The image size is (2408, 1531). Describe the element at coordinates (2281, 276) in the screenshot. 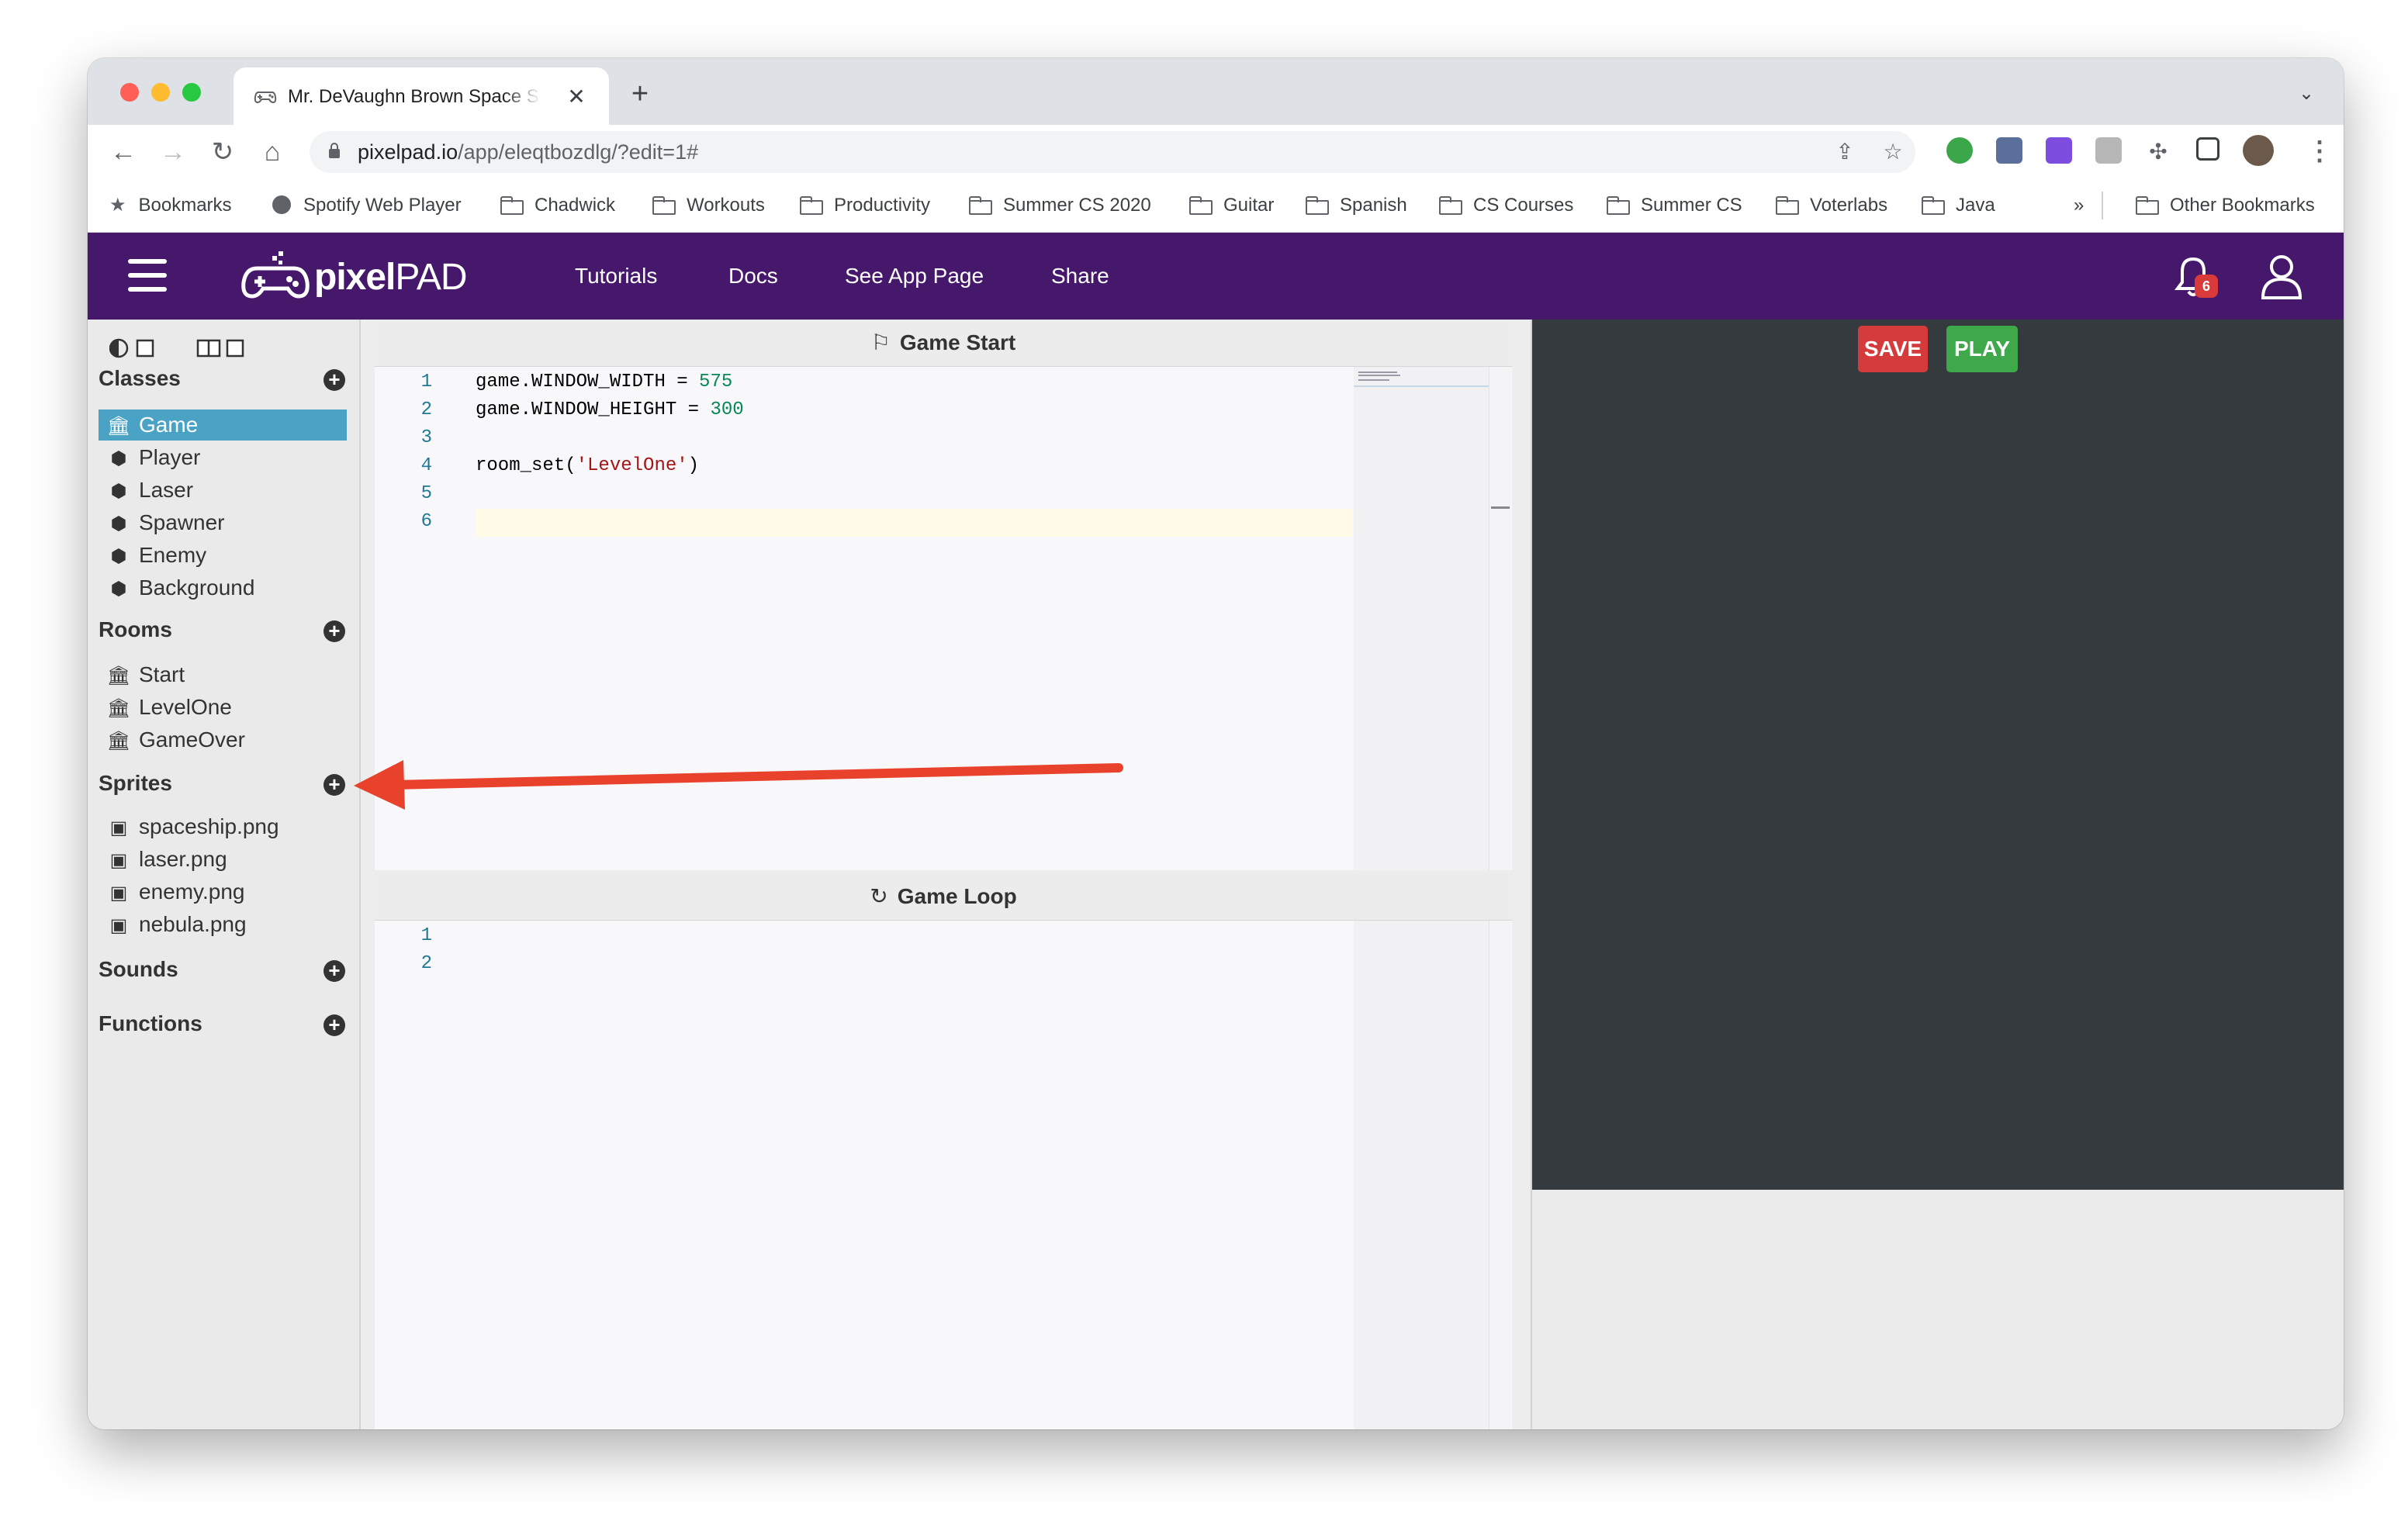

I see `user-account-icon` at that location.